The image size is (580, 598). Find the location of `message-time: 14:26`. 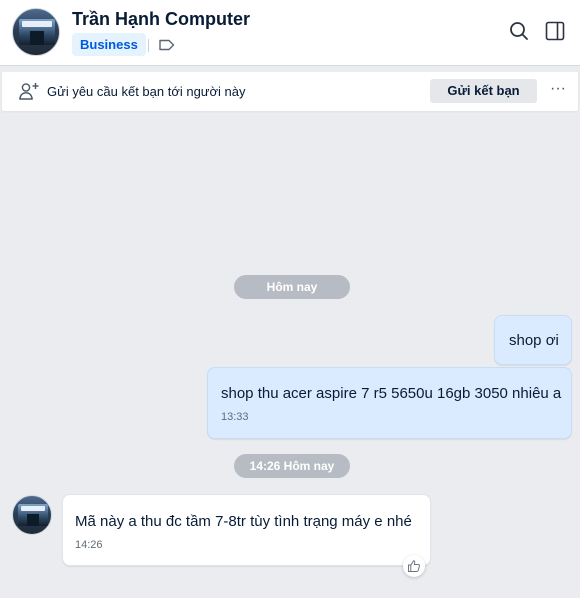

message-time: 14:26 is located at coordinates (89, 545).